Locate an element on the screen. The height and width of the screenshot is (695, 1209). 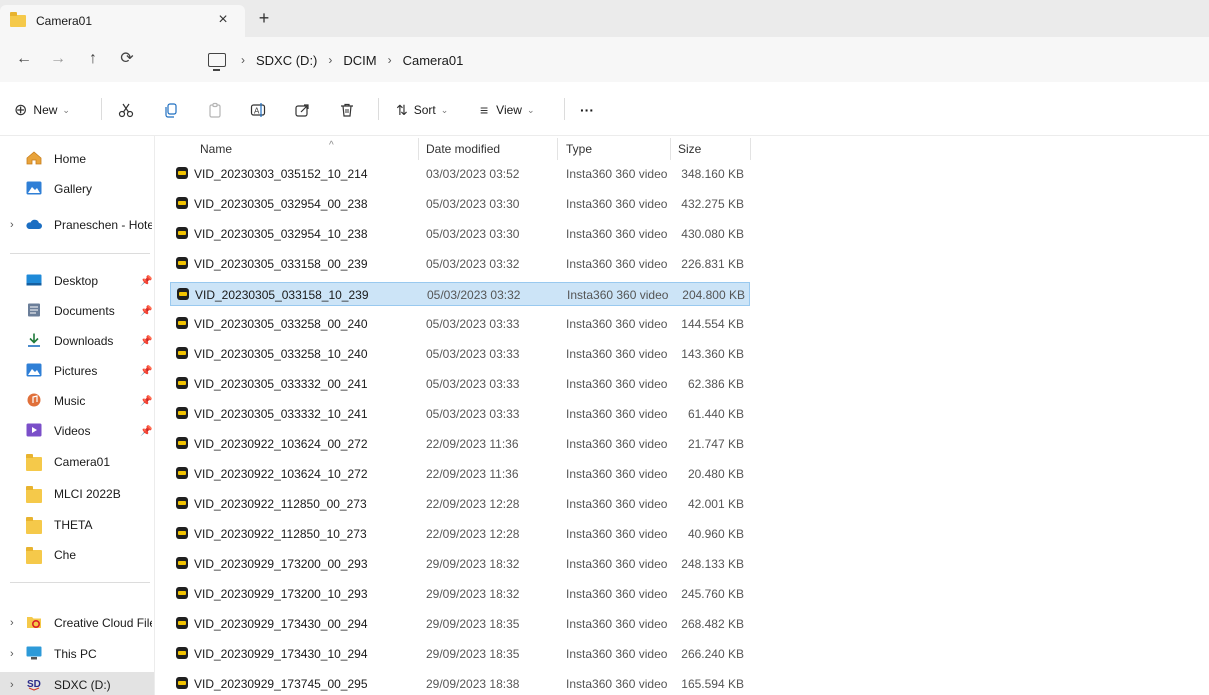
breadcrumb-camera01: Camera01 is located at coordinates (433, 60).